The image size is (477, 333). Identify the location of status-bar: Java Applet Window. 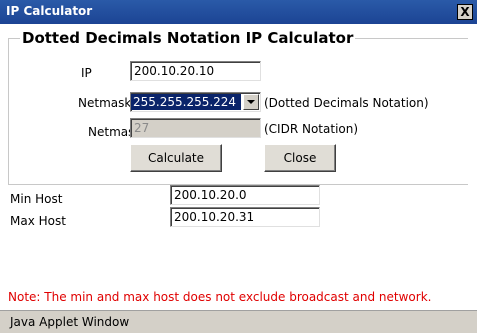
(238, 321).